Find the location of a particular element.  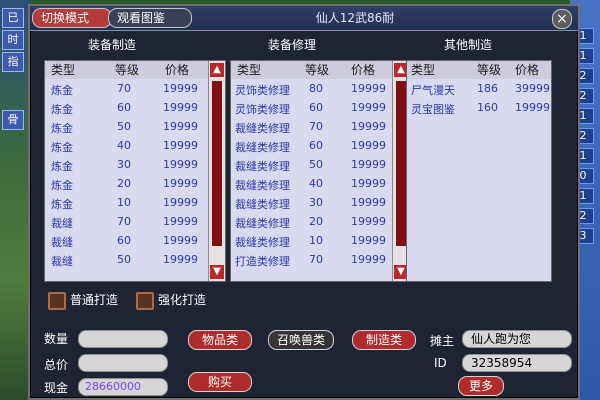

left-tag: 时 is located at coordinates (13, 40).